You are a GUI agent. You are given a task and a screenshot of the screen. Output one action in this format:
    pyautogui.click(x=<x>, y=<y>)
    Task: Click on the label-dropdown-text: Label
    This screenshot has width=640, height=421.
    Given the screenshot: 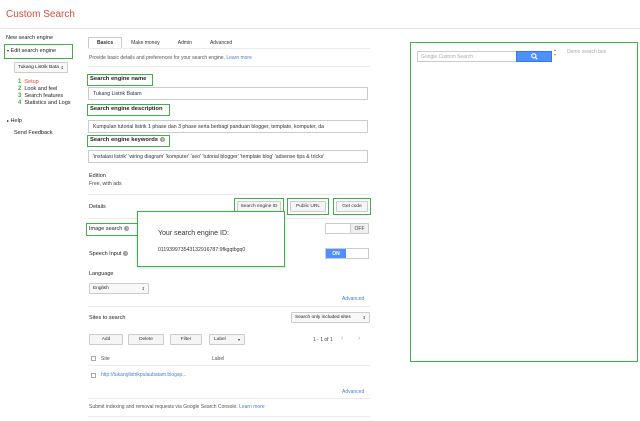 What is the action you would take?
    pyautogui.click(x=220, y=339)
    